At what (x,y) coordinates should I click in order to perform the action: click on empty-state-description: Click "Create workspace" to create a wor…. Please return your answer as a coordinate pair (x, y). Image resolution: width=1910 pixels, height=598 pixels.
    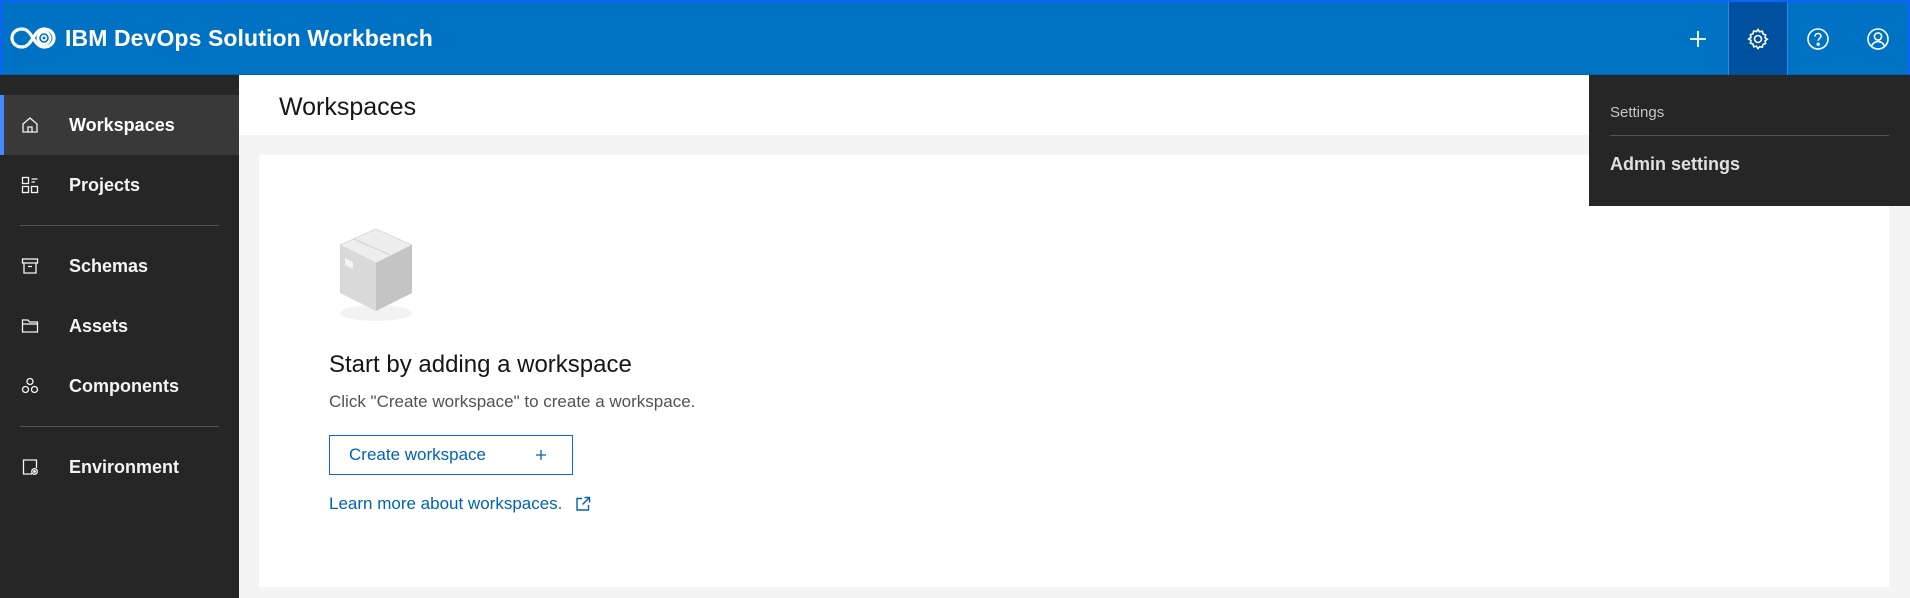
    Looking at the image, I should click on (512, 401).